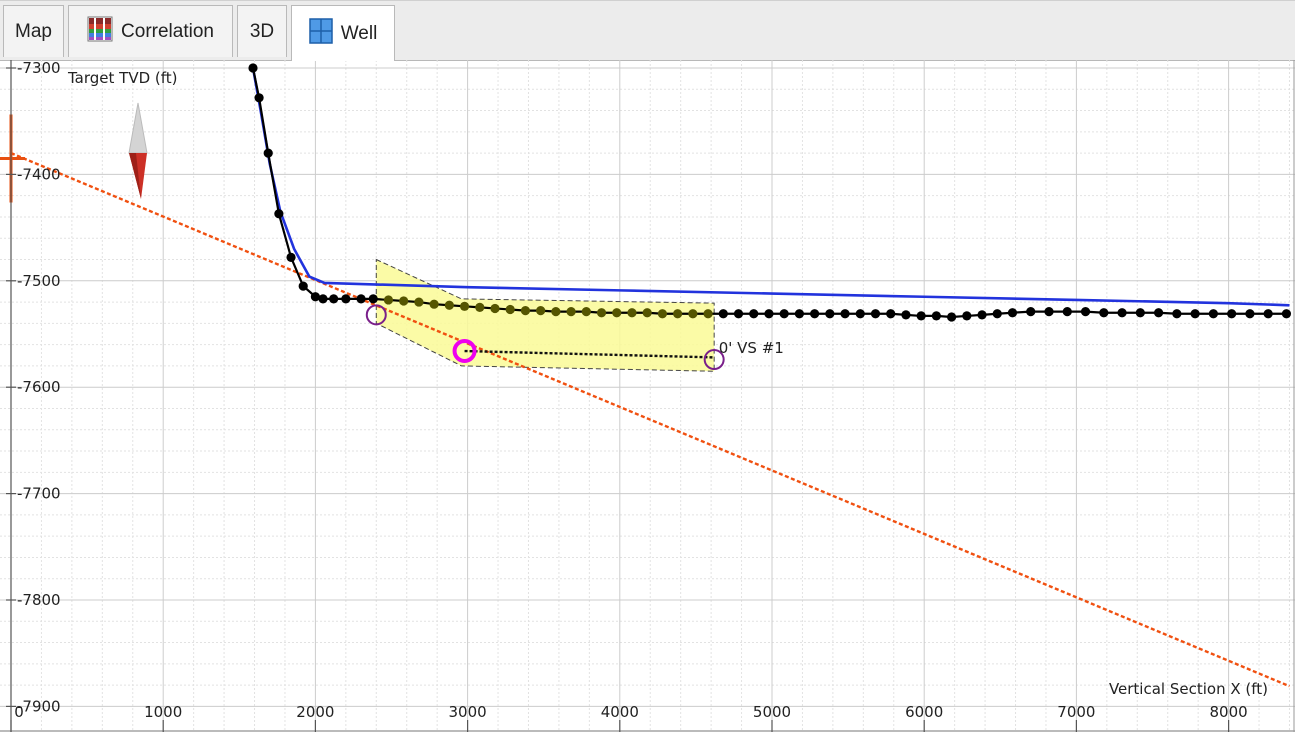 Image resolution: width=1295 pixels, height=732 pixels. I want to click on tab-well-label: Well, so click(359, 33).